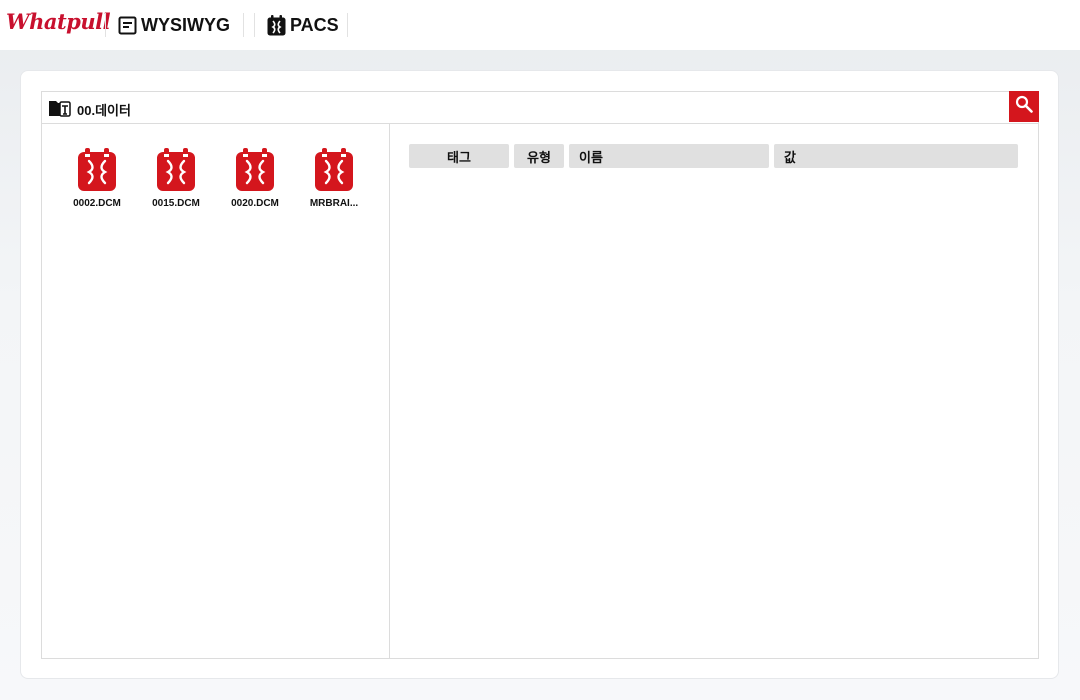  Describe the element at coordinates (540, 107) in the screenshot. I see `path-bar: 00.데이터` at that location.